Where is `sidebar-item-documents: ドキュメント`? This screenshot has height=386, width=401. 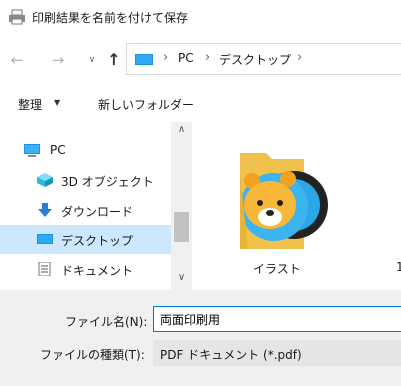
sidebar-item-documents: ドキュメント is located at coordinates (85, 269).